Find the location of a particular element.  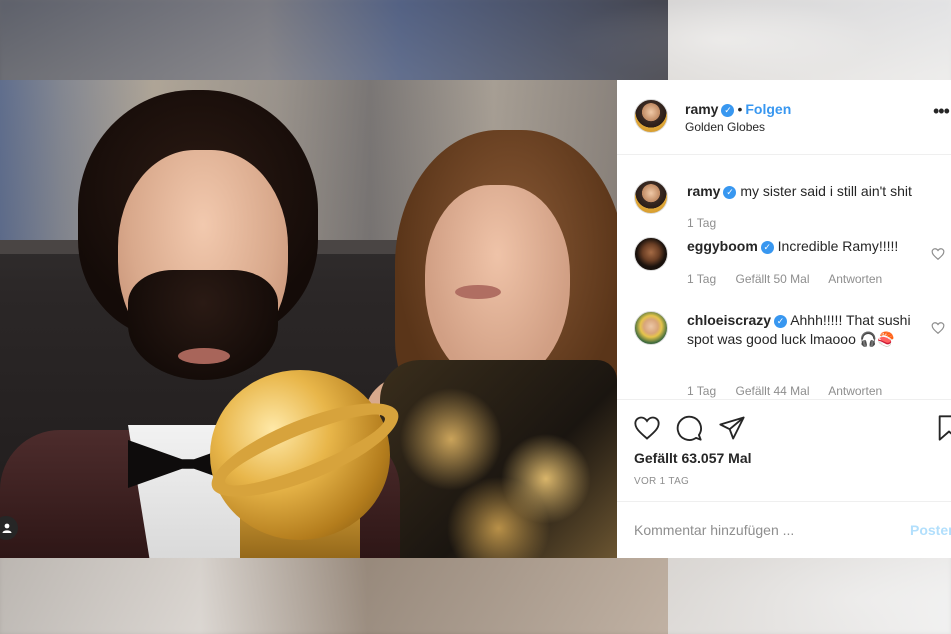

more-options-icon: ••• is located at coordinates (941, 111).